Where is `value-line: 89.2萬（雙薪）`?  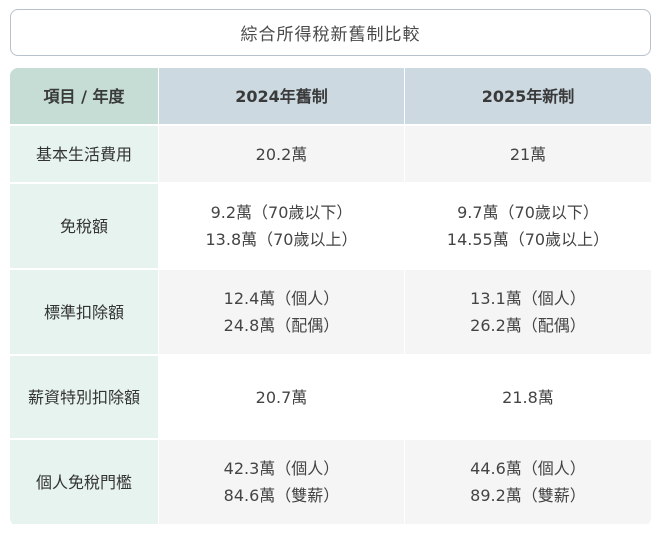 value-line: 89.2萬（雙薪） is located at coordinates (528, 495).